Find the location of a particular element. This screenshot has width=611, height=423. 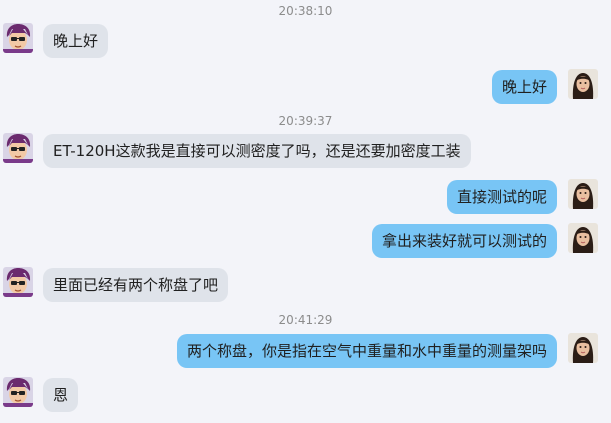

timestamp: 20:38:10 is located at coordinates (305, 11).